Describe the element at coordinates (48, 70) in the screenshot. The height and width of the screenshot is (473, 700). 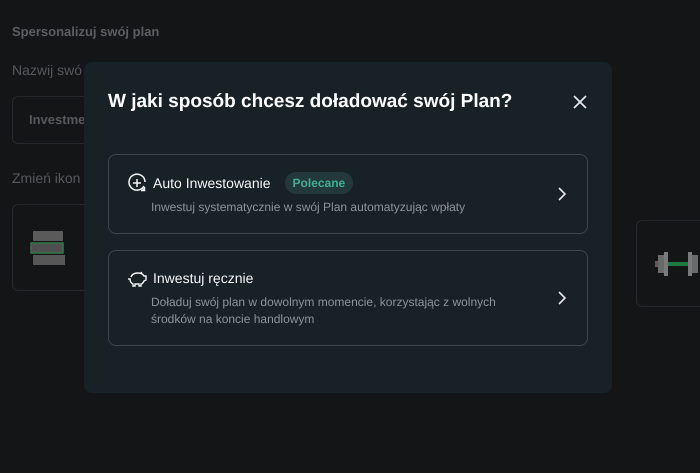
I see `field-label: Nazwij swó` at that location.